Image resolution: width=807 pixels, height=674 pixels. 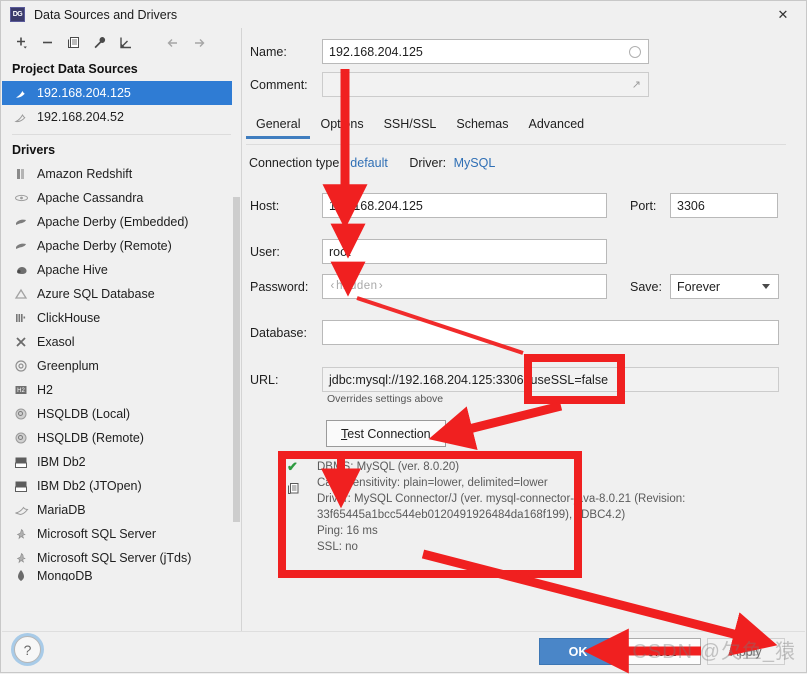 I want to click on password-input: ‹hidden›, so click(x=464, y=286).